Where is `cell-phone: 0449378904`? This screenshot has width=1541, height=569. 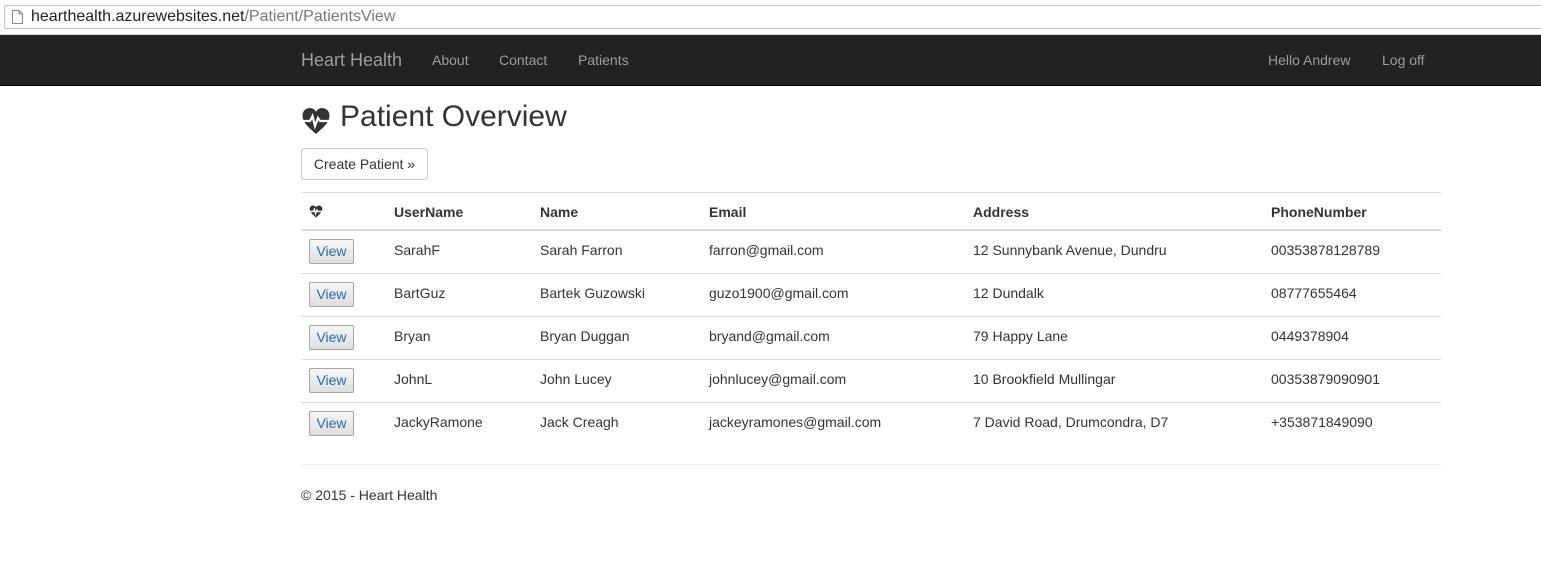
cell-phone: 0449378904 is located at coordinates (1310, 336).